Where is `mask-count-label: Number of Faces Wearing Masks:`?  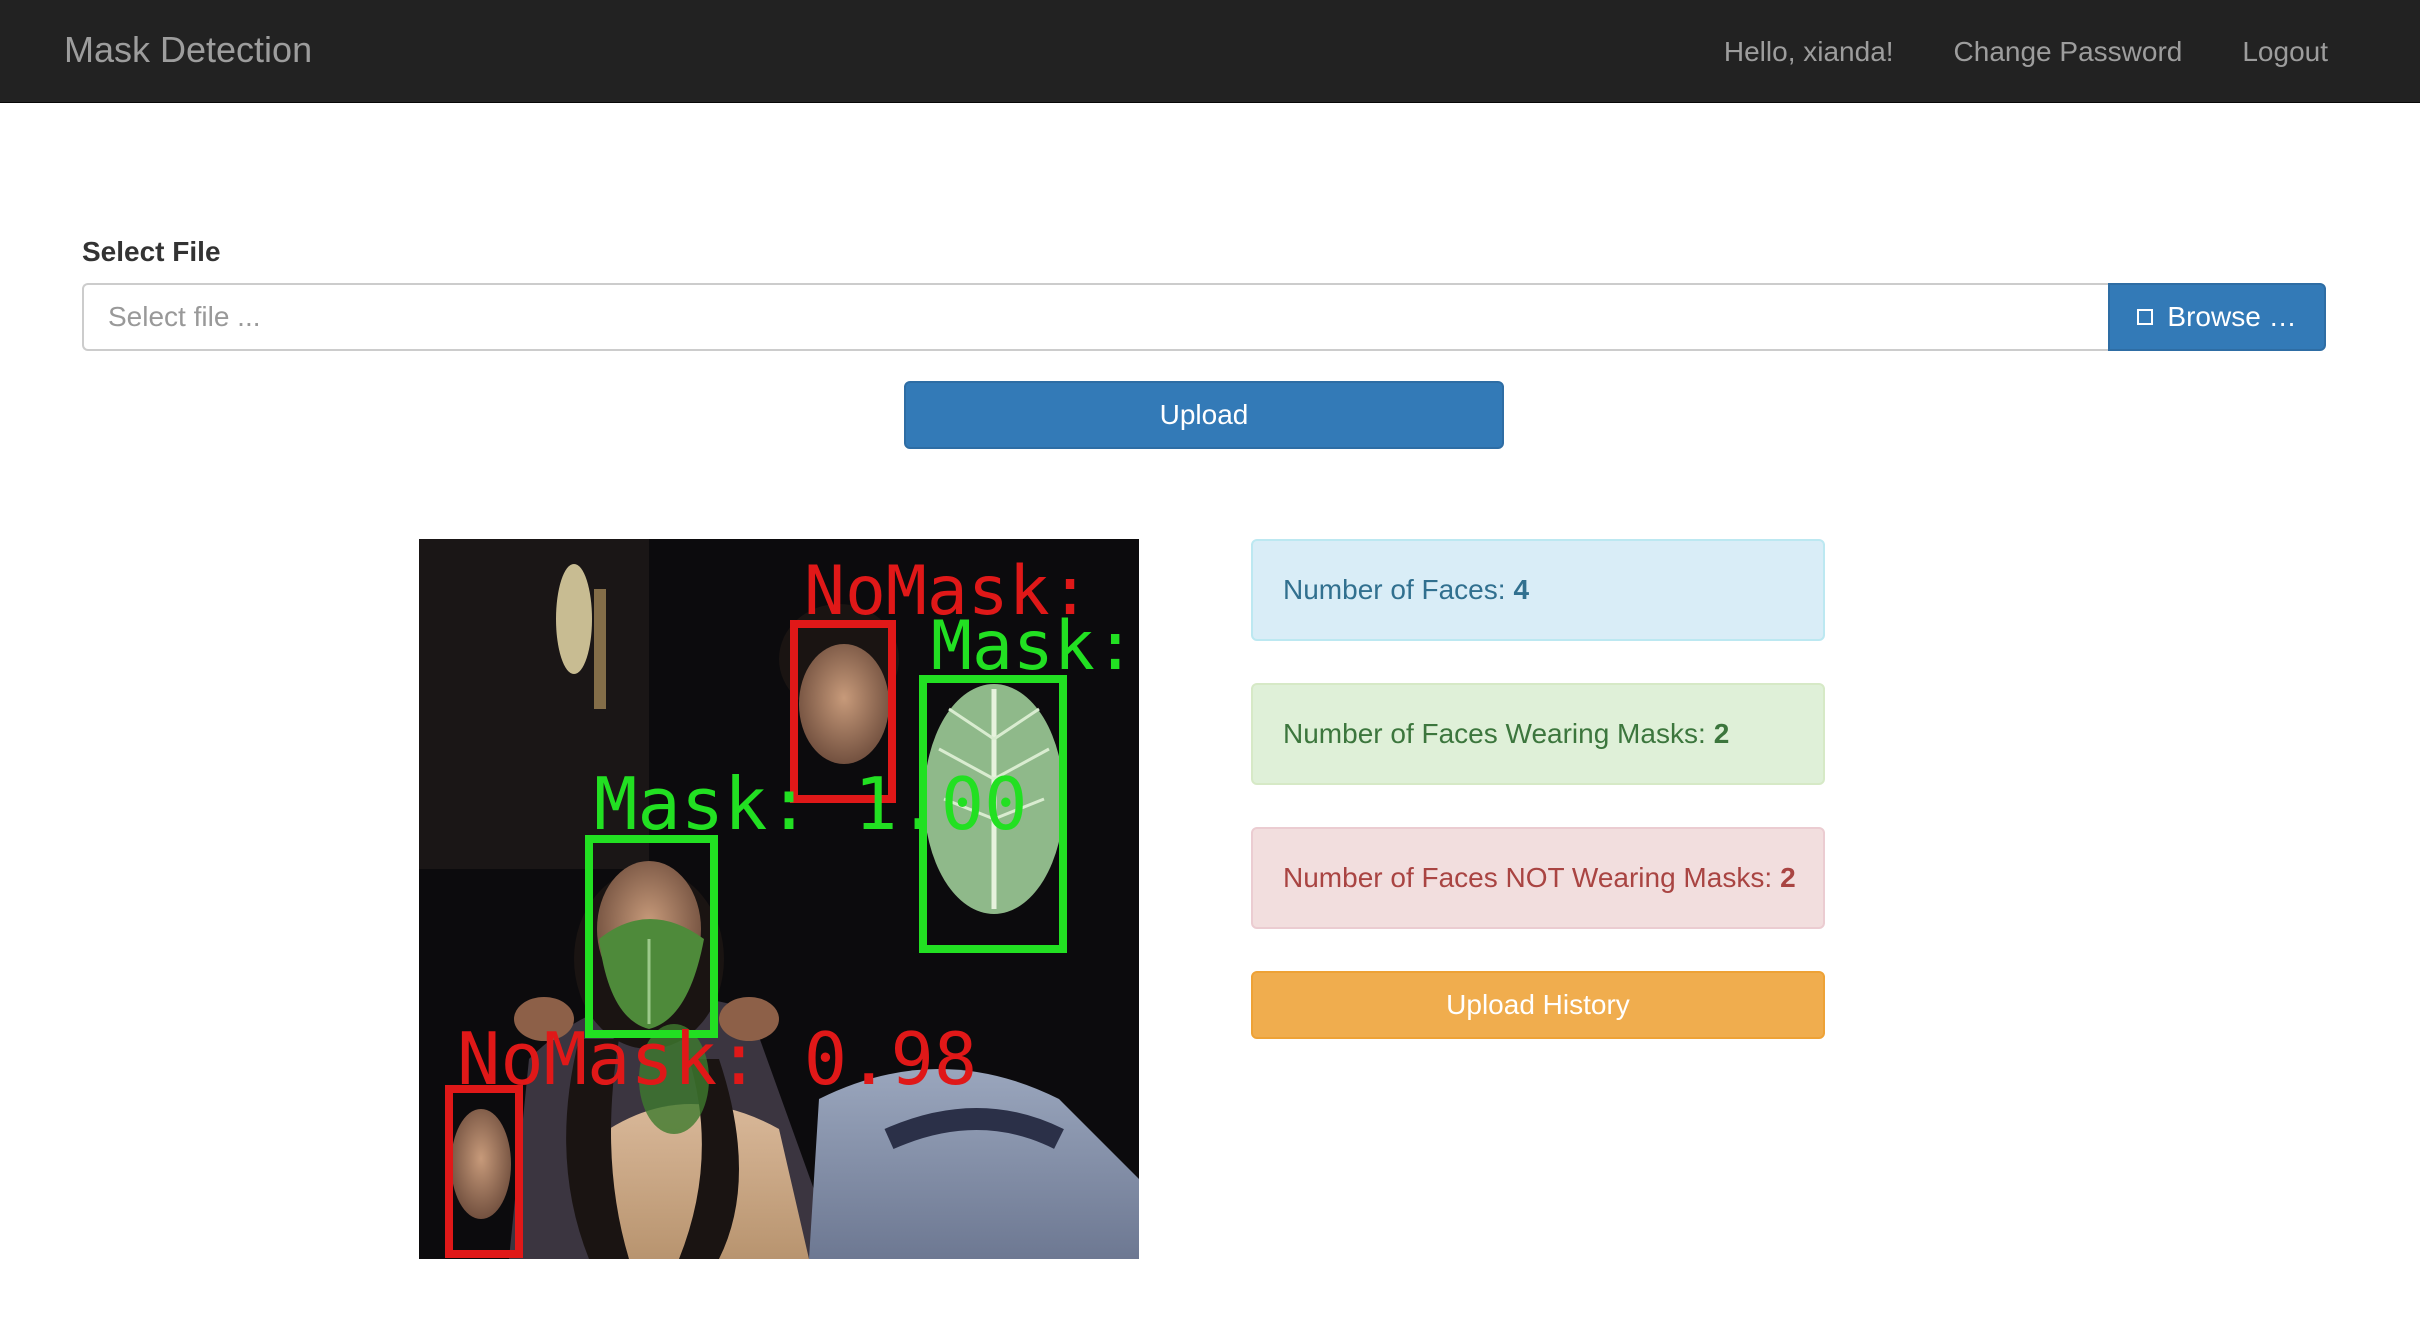
mask-count-label: Number of Faces Wearing Masks: is located at coordinates (1494, 733).